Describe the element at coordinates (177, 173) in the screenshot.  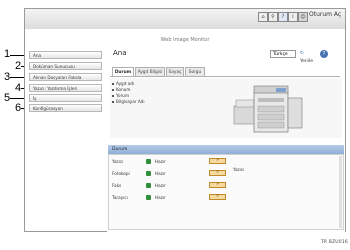
I see `status-row-copier: Fotokopi Hazır` at that location.